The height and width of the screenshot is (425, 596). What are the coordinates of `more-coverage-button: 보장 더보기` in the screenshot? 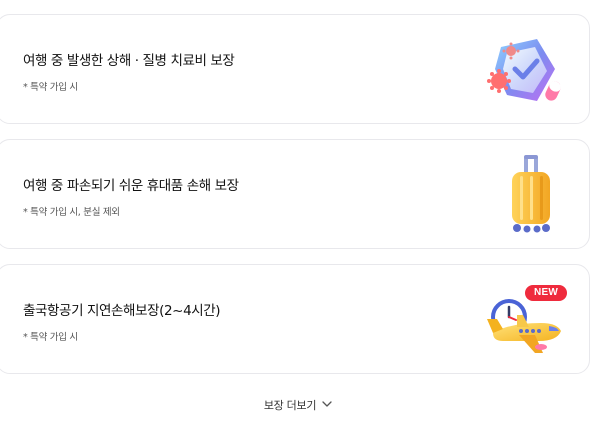 It's located at (298, 405).